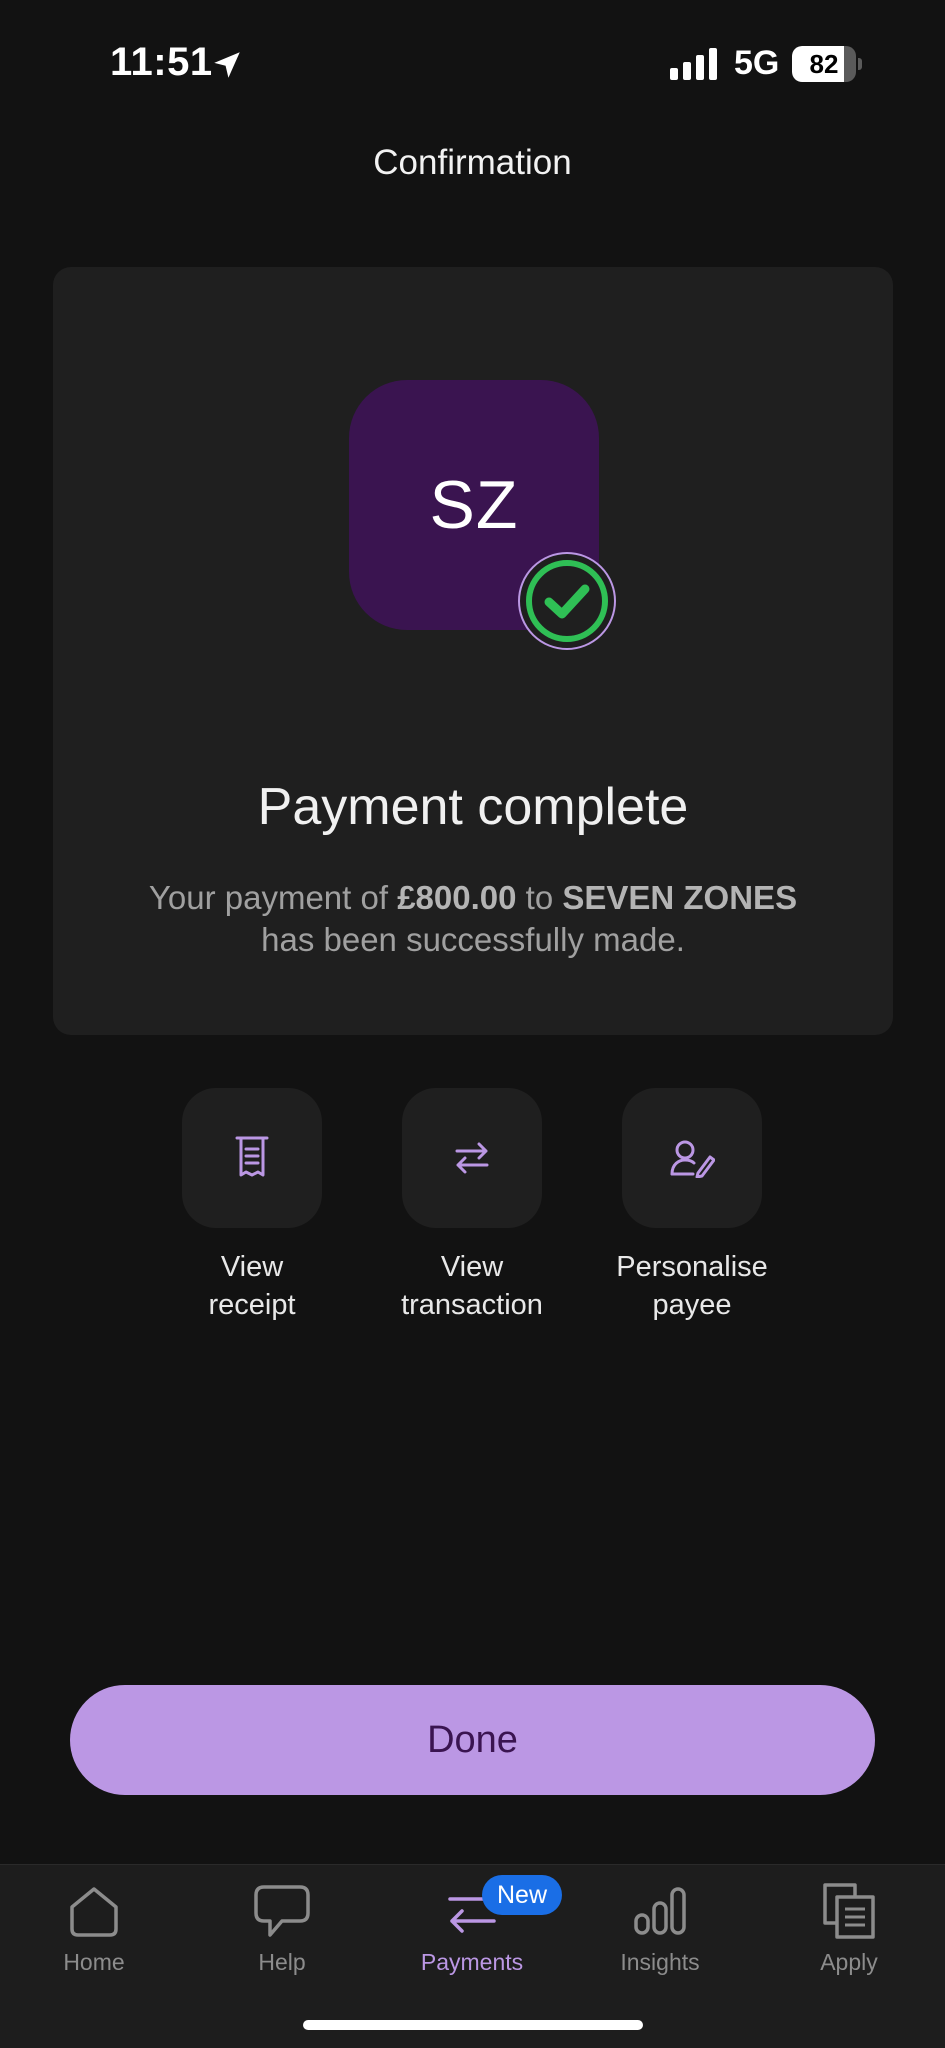  I want to click on personalise-payee-button, so click(692, 1158).